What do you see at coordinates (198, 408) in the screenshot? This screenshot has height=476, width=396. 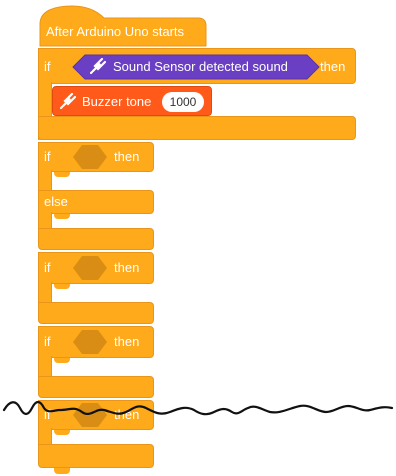 I see `torn-edge-line` at bounding box center [198, 408].